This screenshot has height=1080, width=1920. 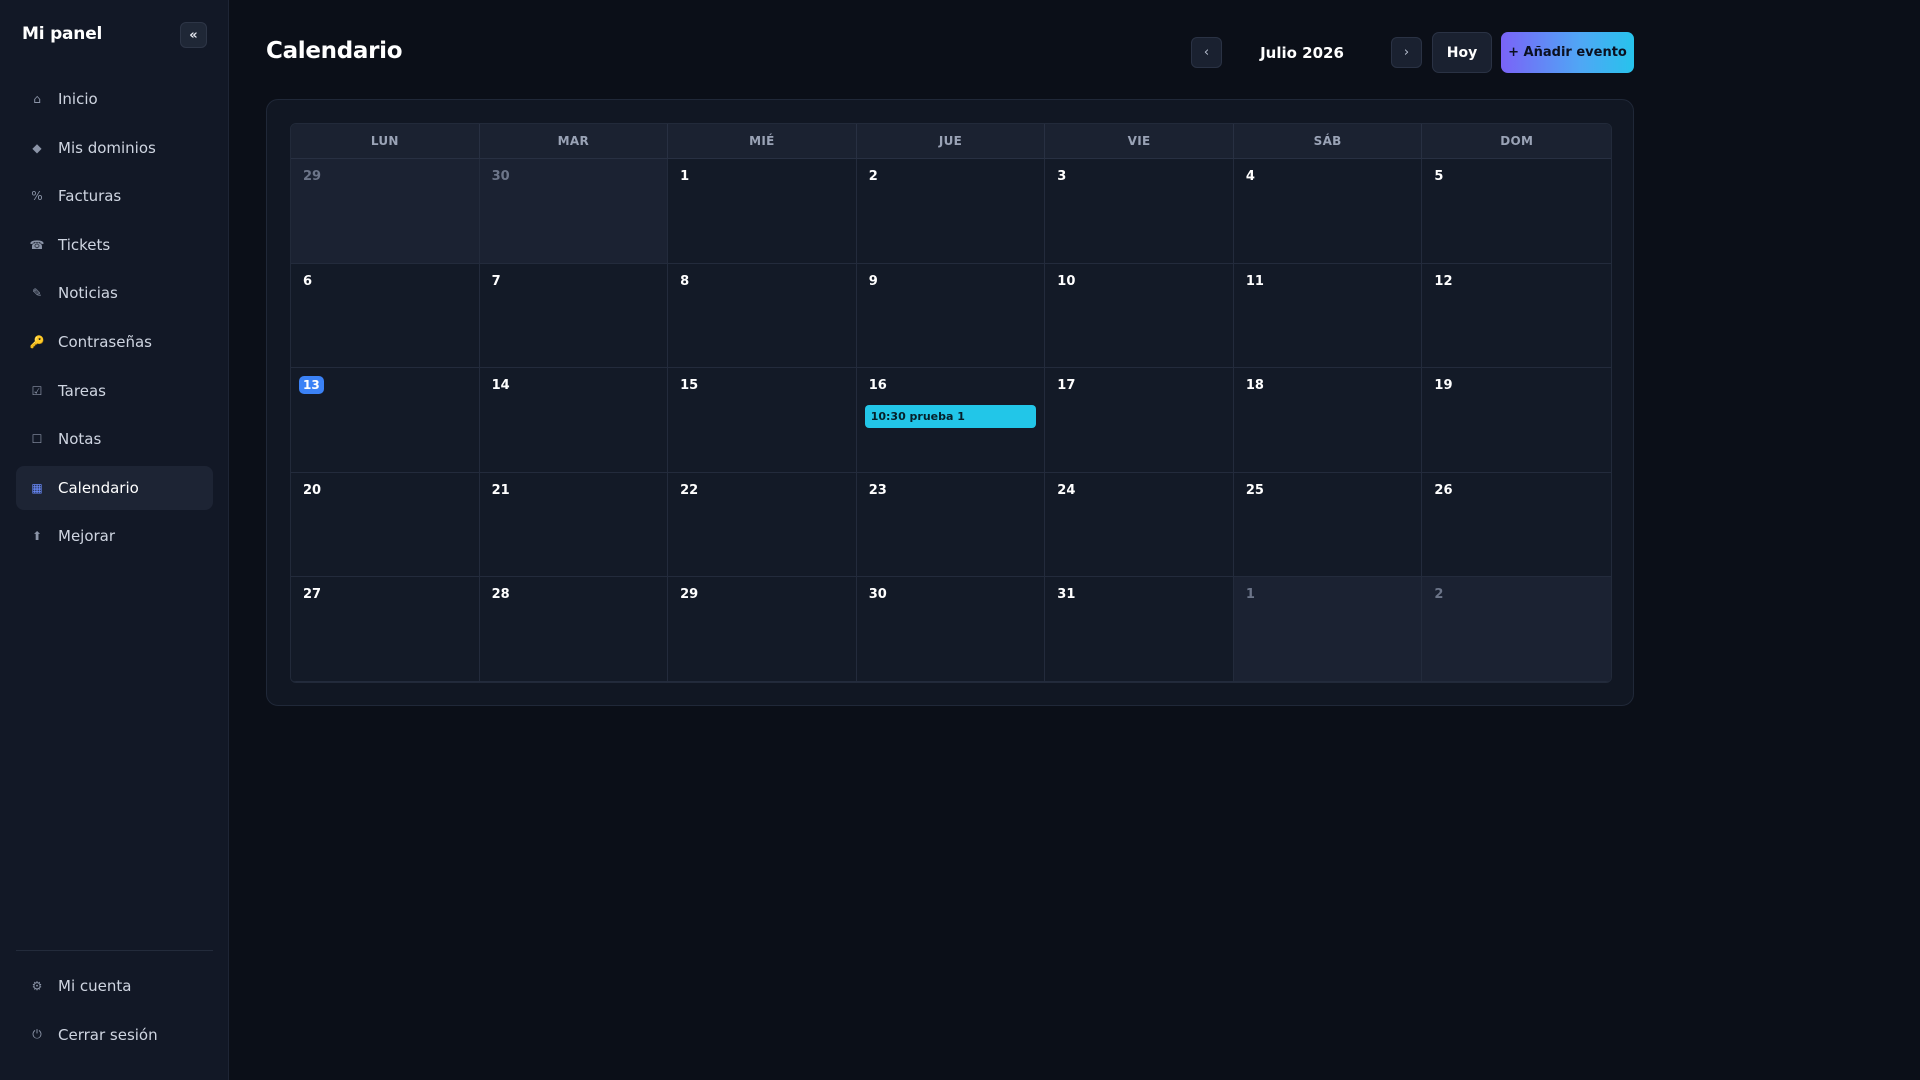 What do you see at coordinates (1443, 386) in the screenshot?
I see `day-number: 19` at bounding box center [1443, 386].